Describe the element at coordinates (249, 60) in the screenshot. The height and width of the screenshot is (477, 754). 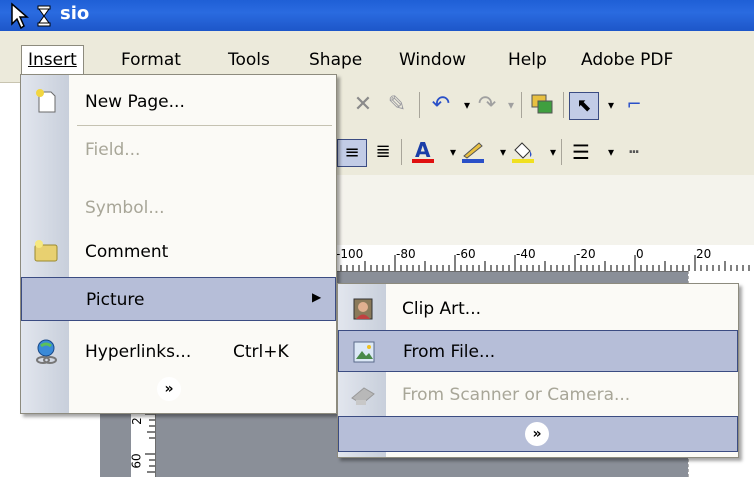
I see `menu-tools: Tools` at that location.